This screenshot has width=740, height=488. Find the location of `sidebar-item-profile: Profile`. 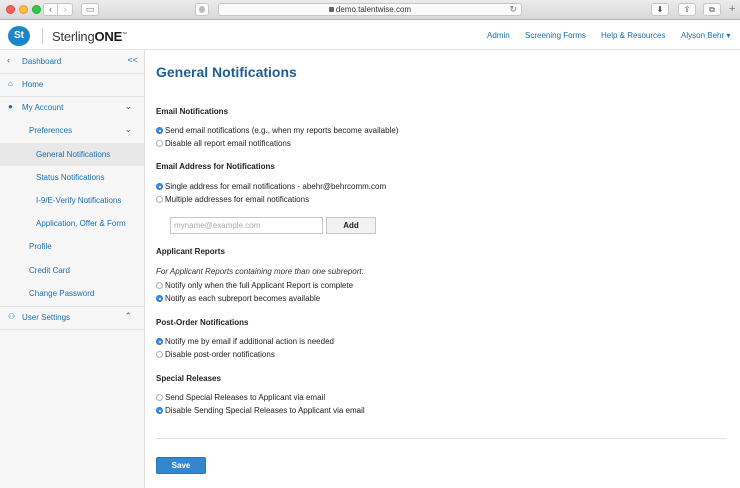

sidebar-item-profile: Profile is located at coordinates (72, 246).